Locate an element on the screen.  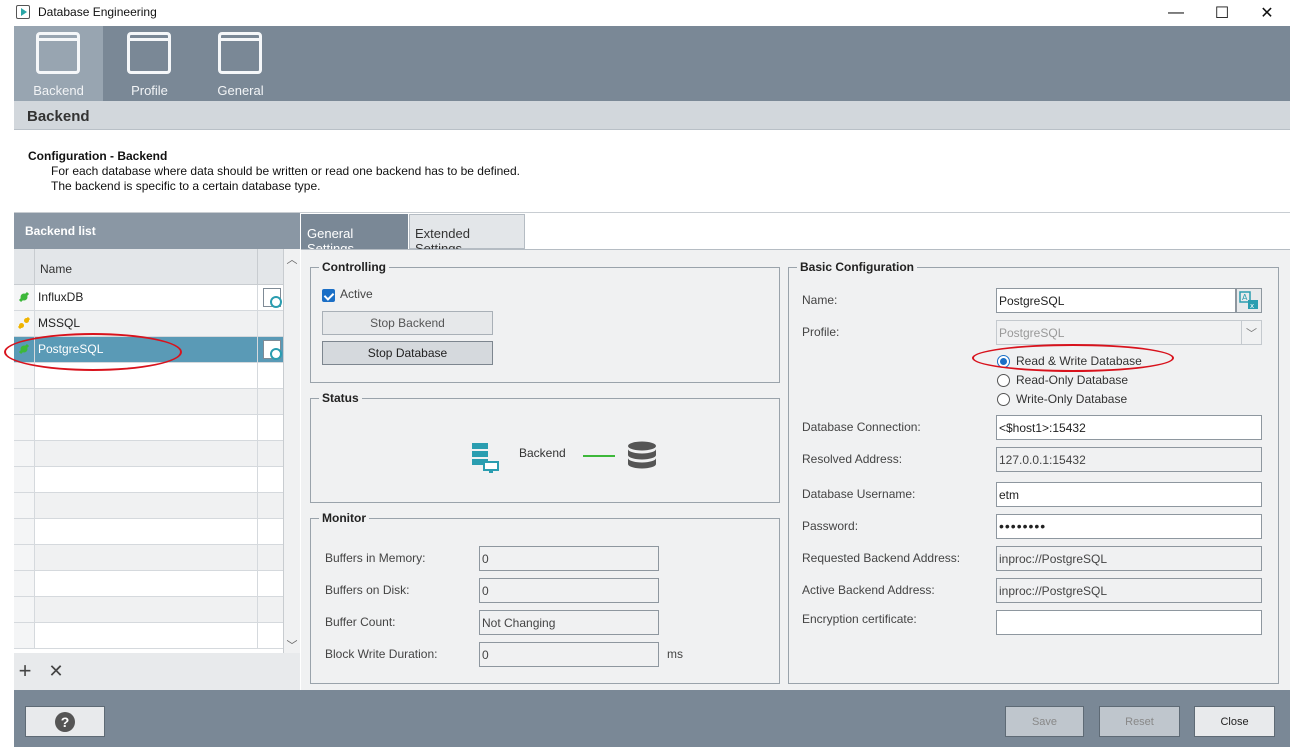
encryption-cert-field is located at coordinates (1129, 622).